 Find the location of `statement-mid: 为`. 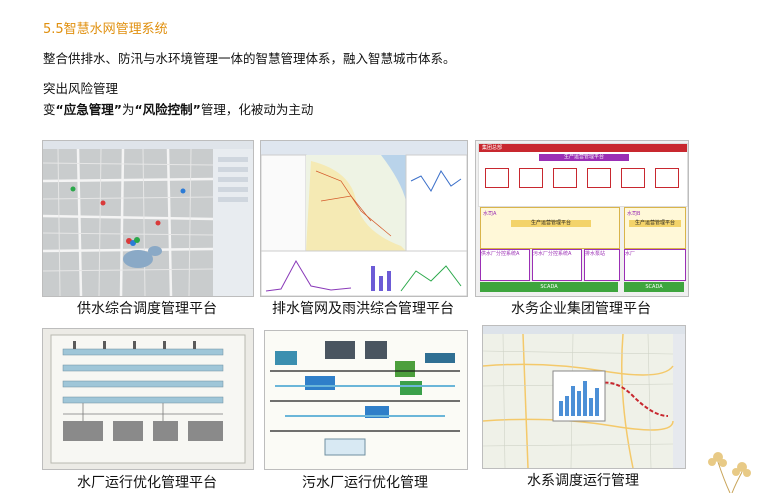

statement-mid: 为 is located at coordinates (128, 109).